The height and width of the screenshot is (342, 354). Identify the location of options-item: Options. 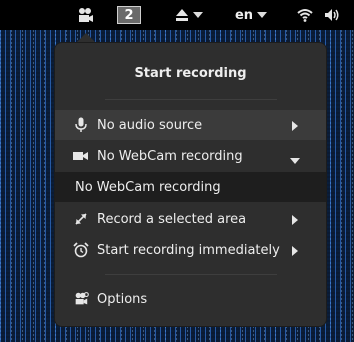
(190, 299).